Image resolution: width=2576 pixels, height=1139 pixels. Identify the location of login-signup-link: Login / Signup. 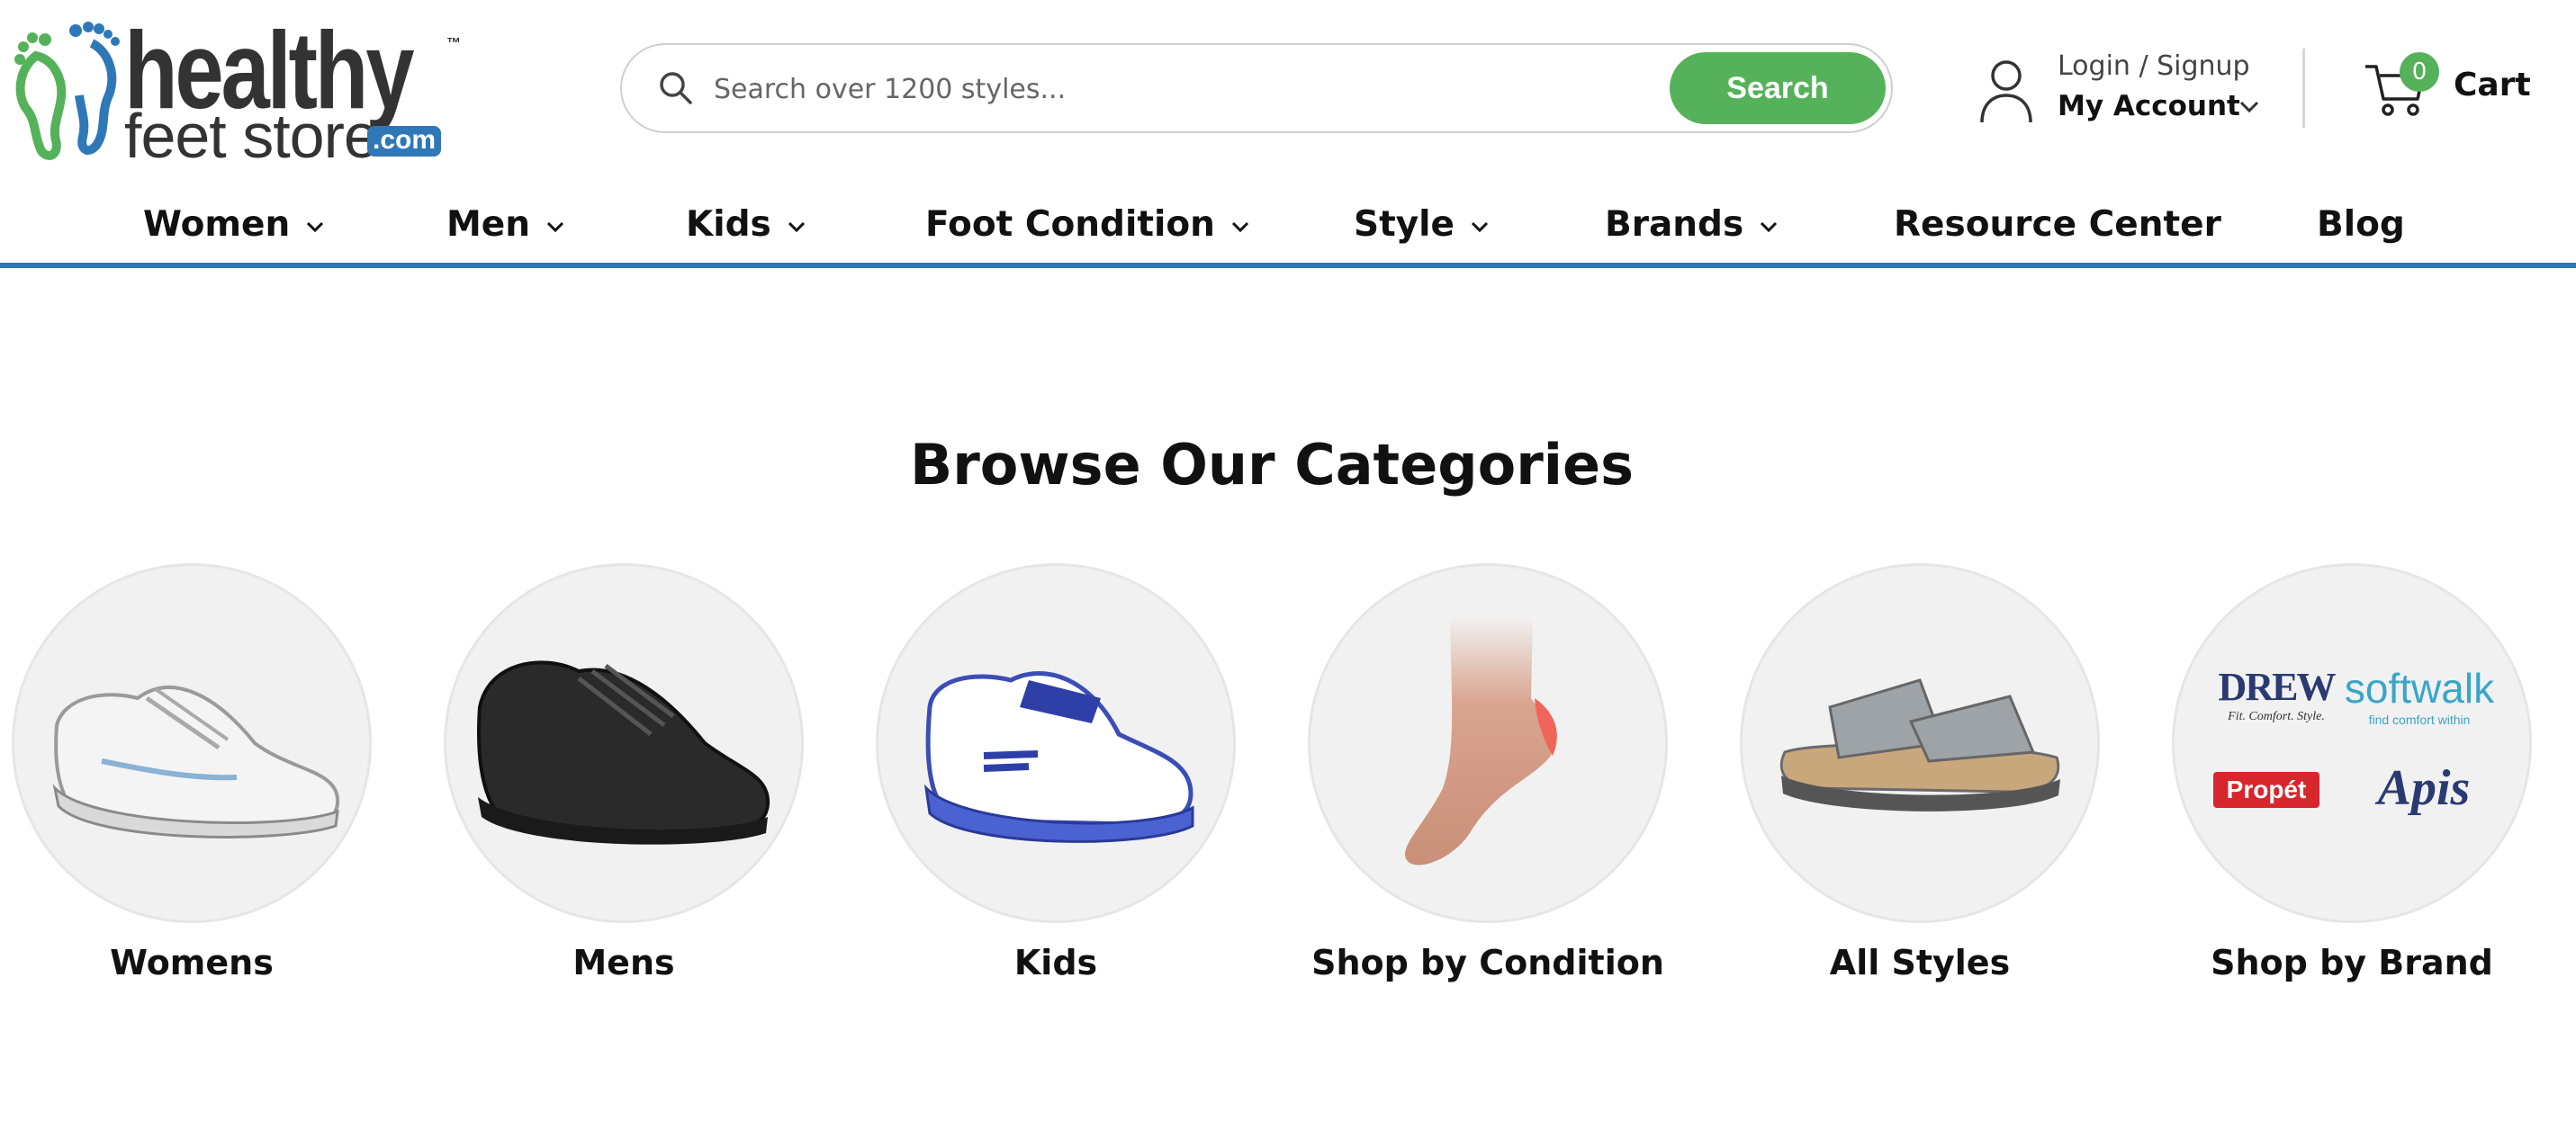
(2154, 66).